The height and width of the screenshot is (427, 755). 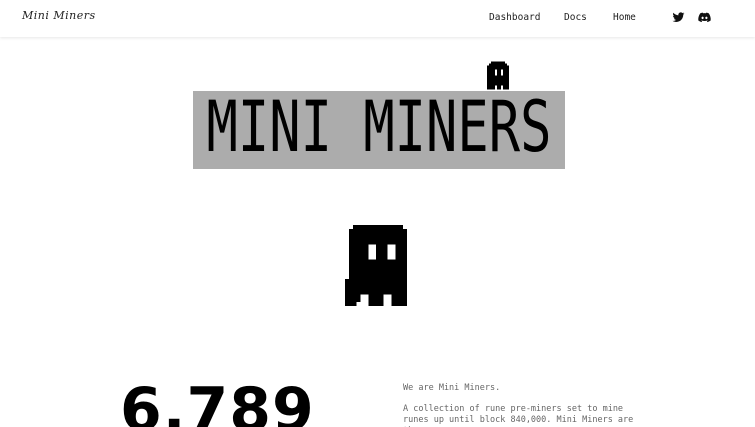 I want to click on nav-link-docs: Docs, so click(x=575, y=17).